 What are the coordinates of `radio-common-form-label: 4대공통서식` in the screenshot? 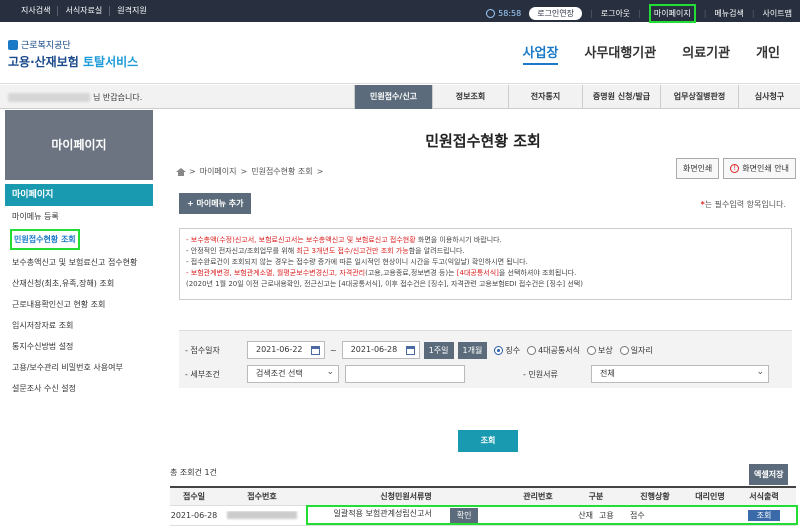 It's located at (559, 350).